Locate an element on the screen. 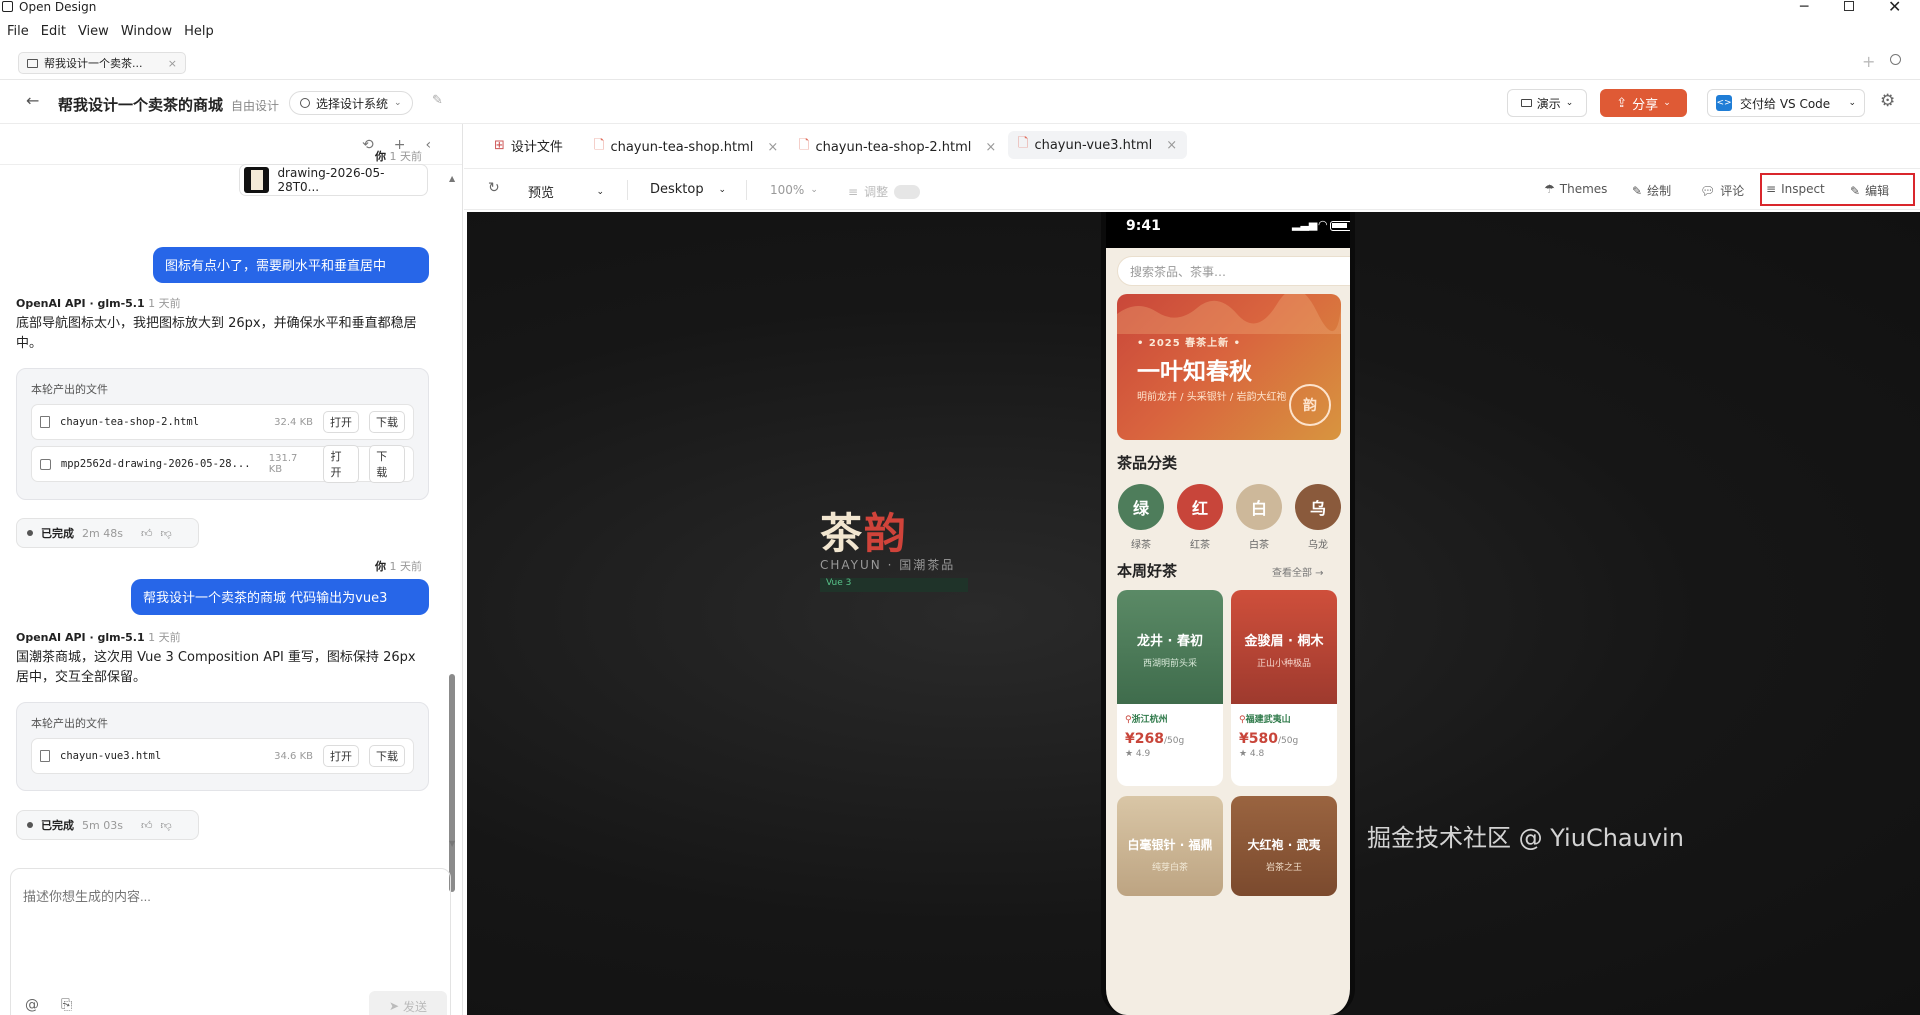 The image size is (1920, 1015). scrollbar-thumb is located at coordinates (452, 783).